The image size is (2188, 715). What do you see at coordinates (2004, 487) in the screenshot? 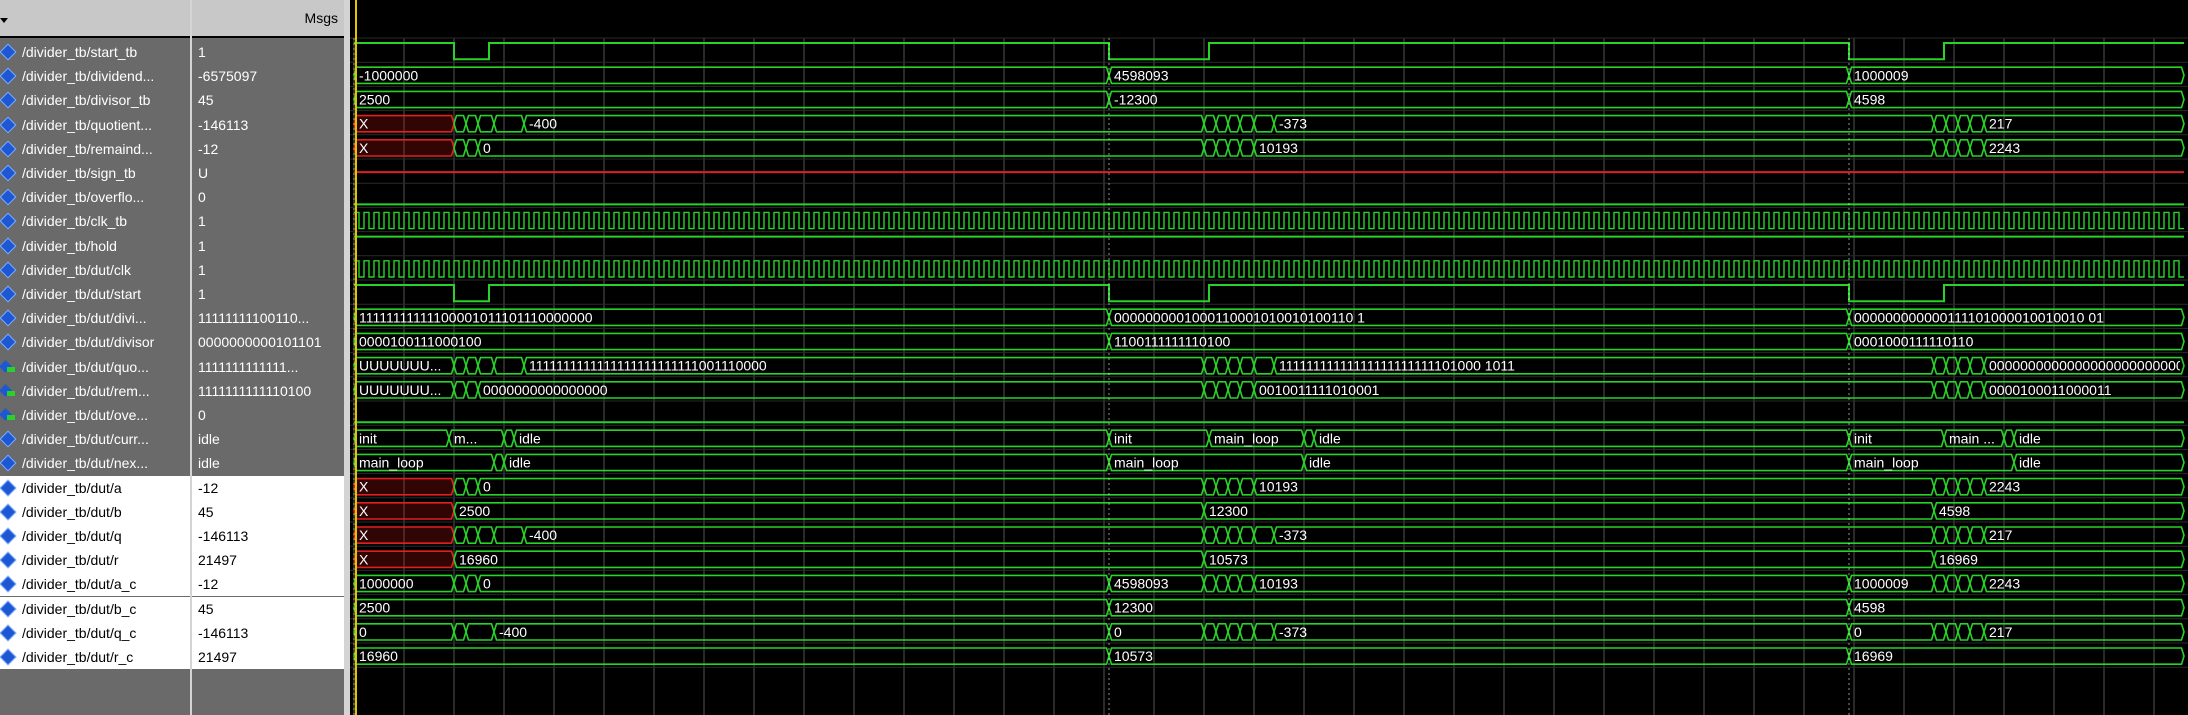
I see `bus-value-label: 2243` at bounding box center [2004, 487].